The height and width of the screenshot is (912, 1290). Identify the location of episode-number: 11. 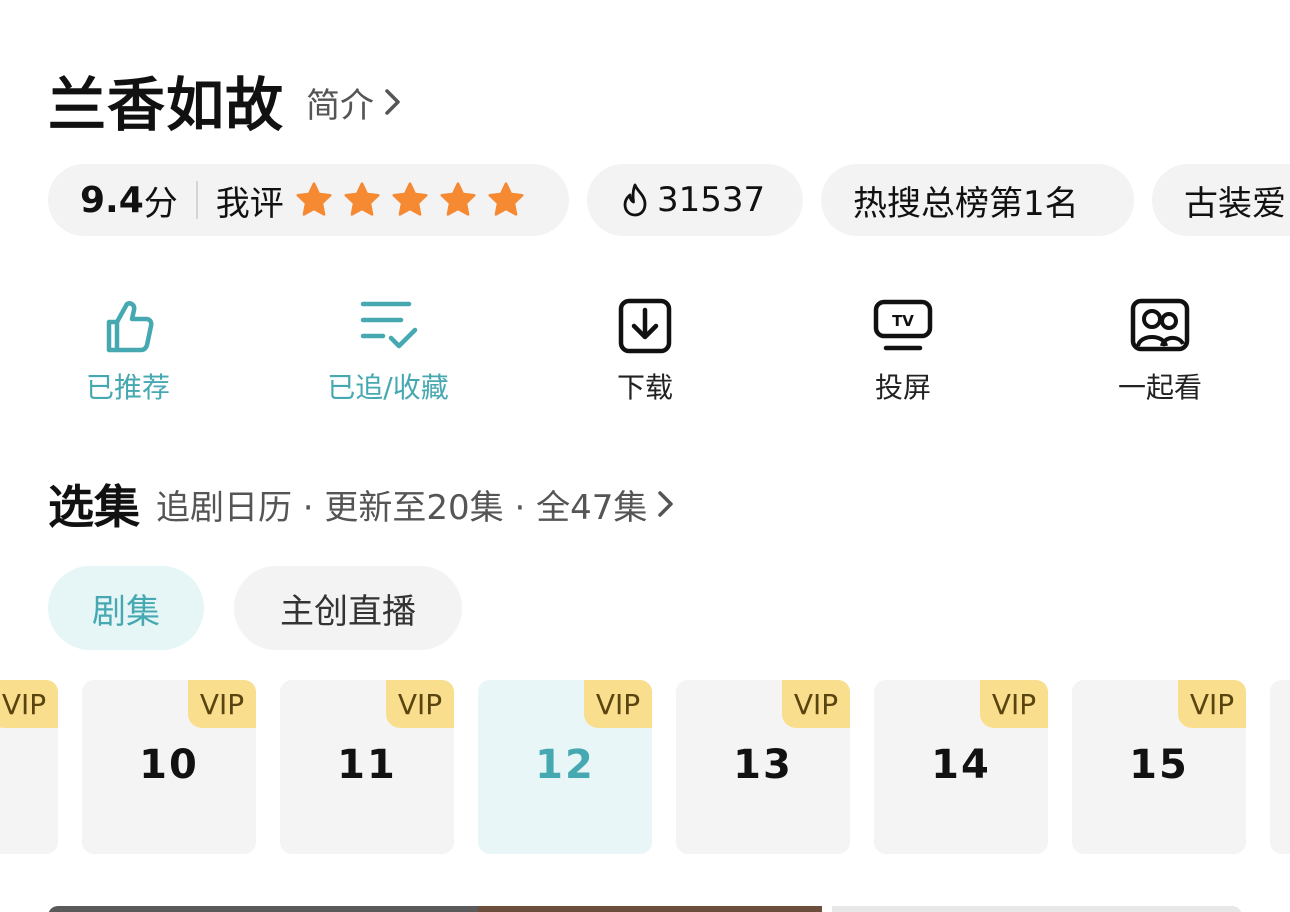
(367, 765).